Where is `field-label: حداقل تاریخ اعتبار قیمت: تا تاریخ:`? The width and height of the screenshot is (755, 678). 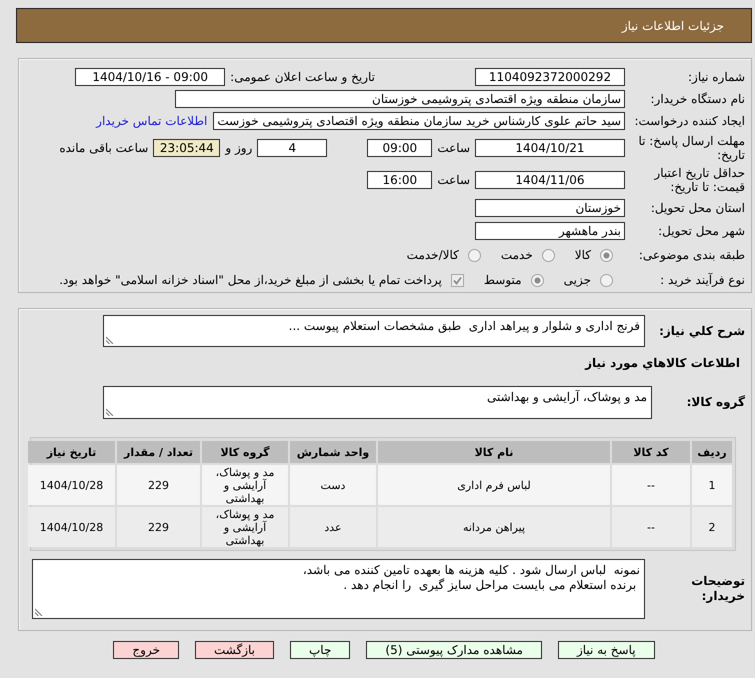
field-label: حداقل تاریخ اعتبار قیمت: تا تاریخ: is located at coordinates (698, 180).